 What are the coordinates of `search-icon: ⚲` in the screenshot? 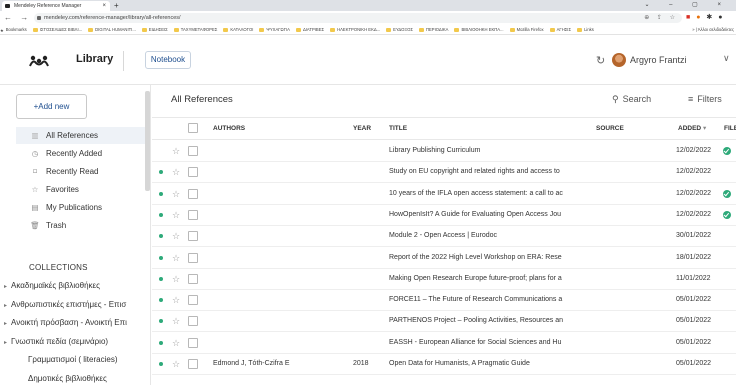 It's located at (615, 99).